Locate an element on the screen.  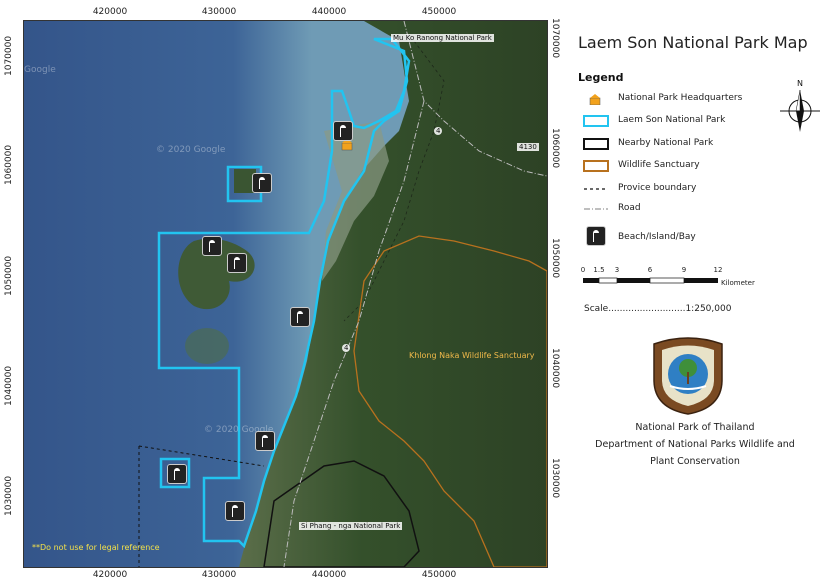
credit-line: Plant Conservation is located at coordinates (695, 461).